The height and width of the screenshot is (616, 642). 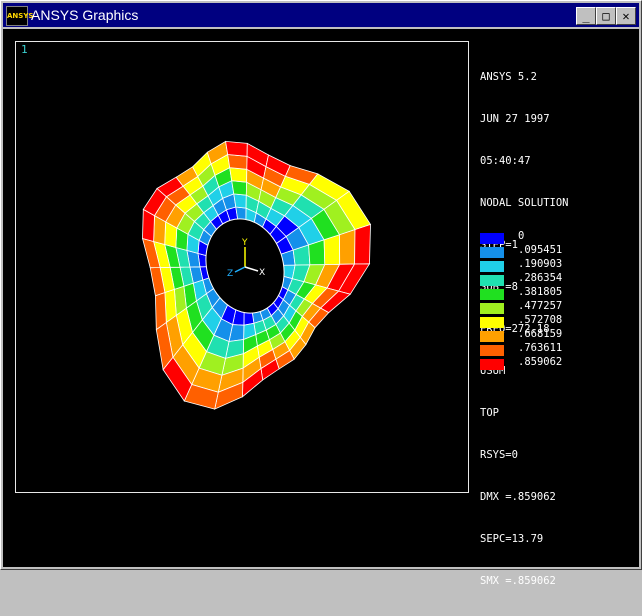 I want to click on info-date: JUN 27 1997, so click(x=515, y=119).